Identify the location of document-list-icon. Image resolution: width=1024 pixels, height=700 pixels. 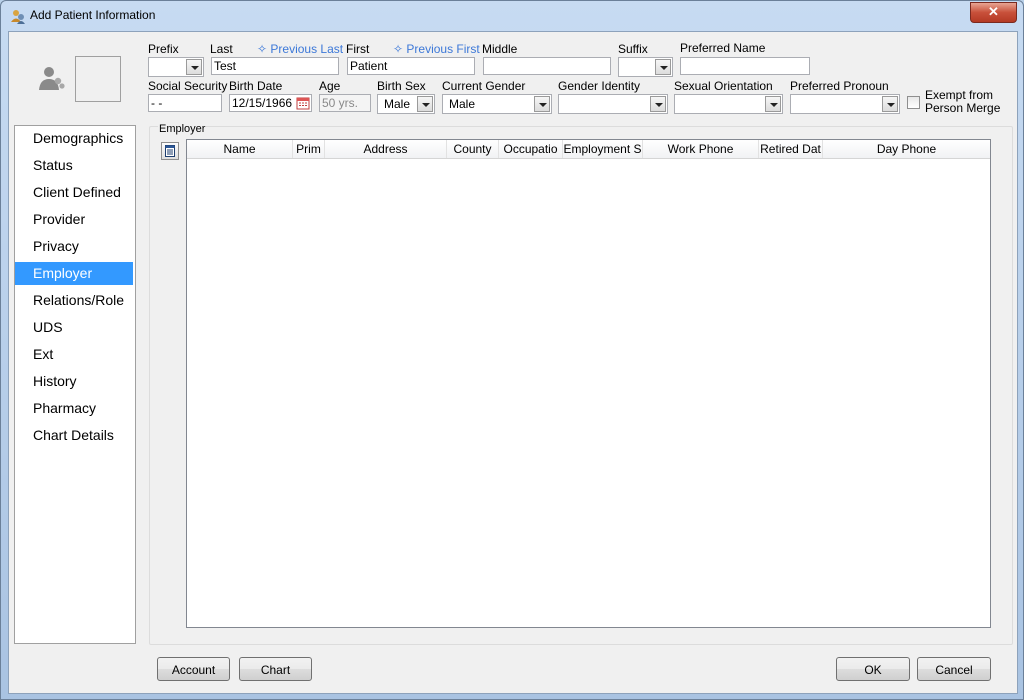
(170, 151).